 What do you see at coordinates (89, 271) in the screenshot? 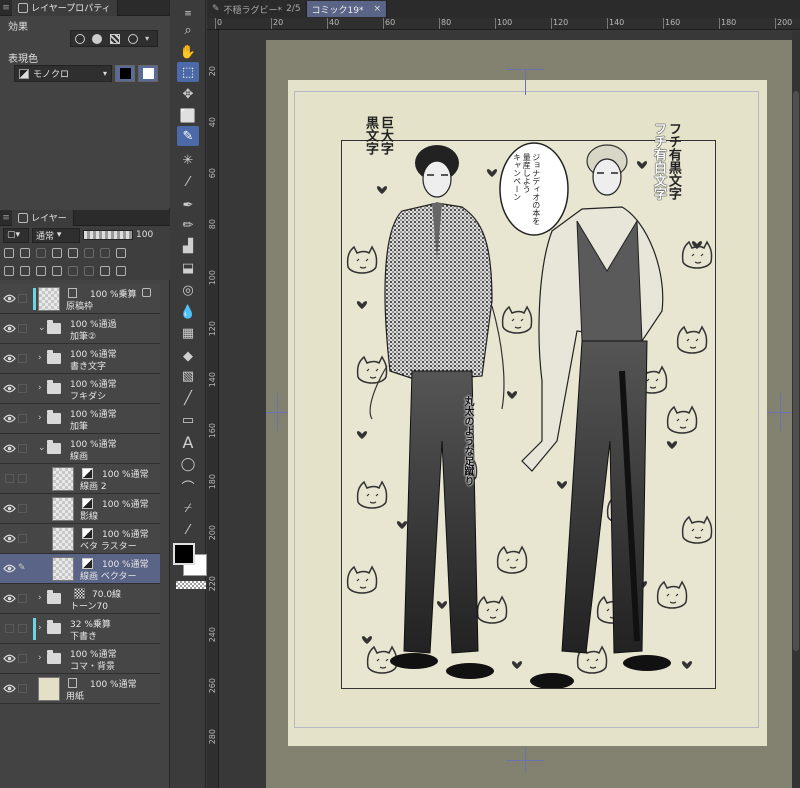
I see `merge-down-icon` at bounding box center [89, 271].